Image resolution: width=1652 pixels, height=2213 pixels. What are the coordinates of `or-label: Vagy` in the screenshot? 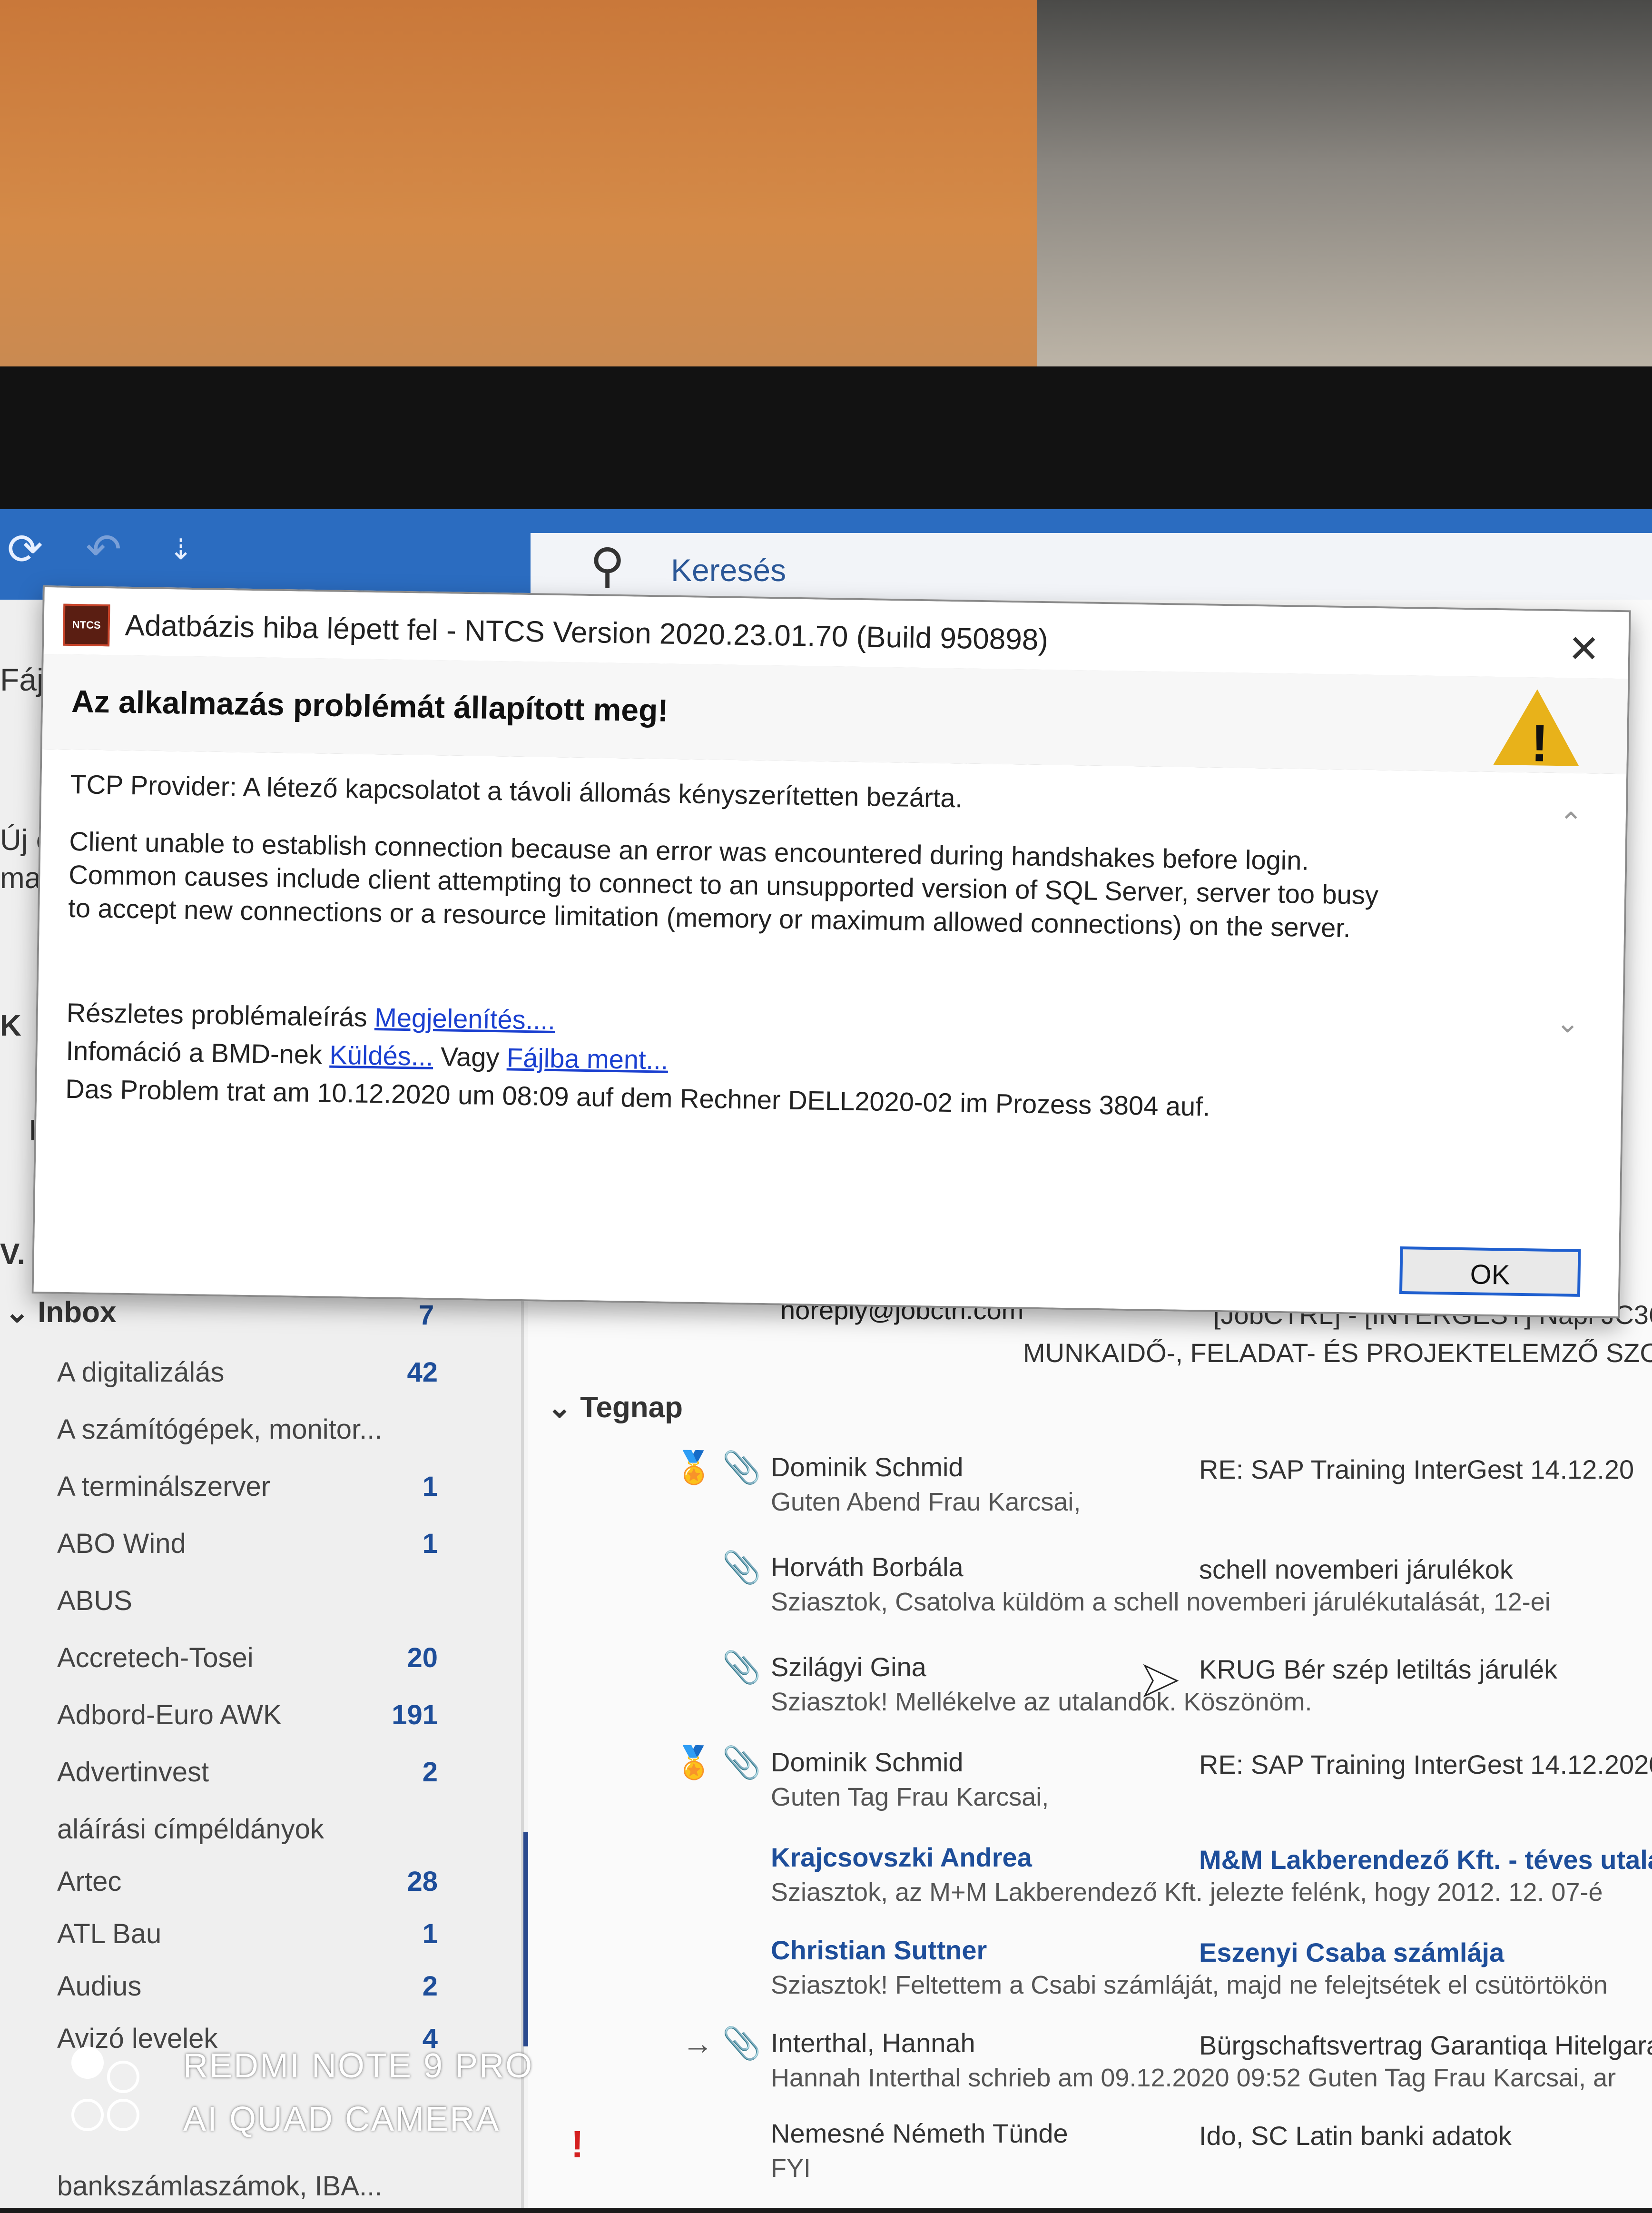 It's located at (470, 1057).